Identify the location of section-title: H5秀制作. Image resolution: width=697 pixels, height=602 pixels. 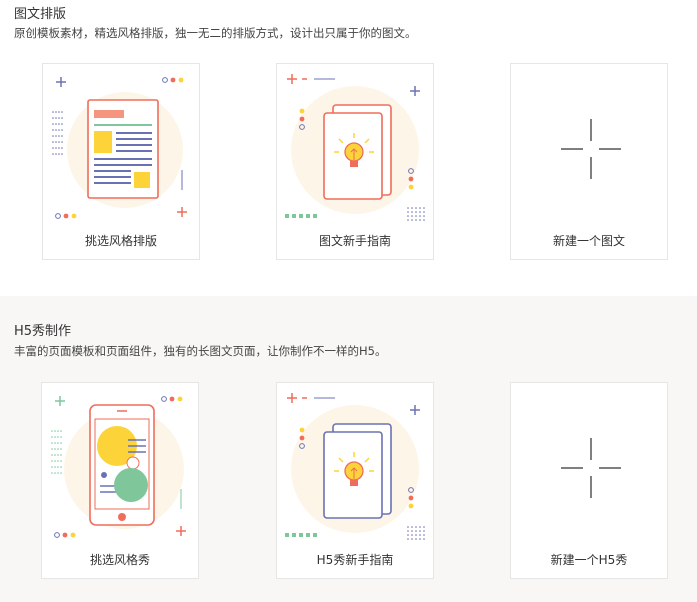
(43, 331).